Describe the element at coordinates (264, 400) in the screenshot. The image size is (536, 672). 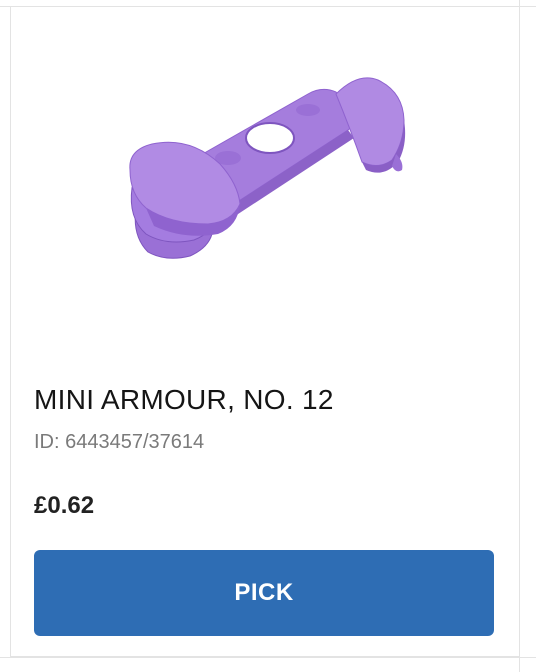
I see `product-title: MINI ARMOUR, NO. 12` at that location.